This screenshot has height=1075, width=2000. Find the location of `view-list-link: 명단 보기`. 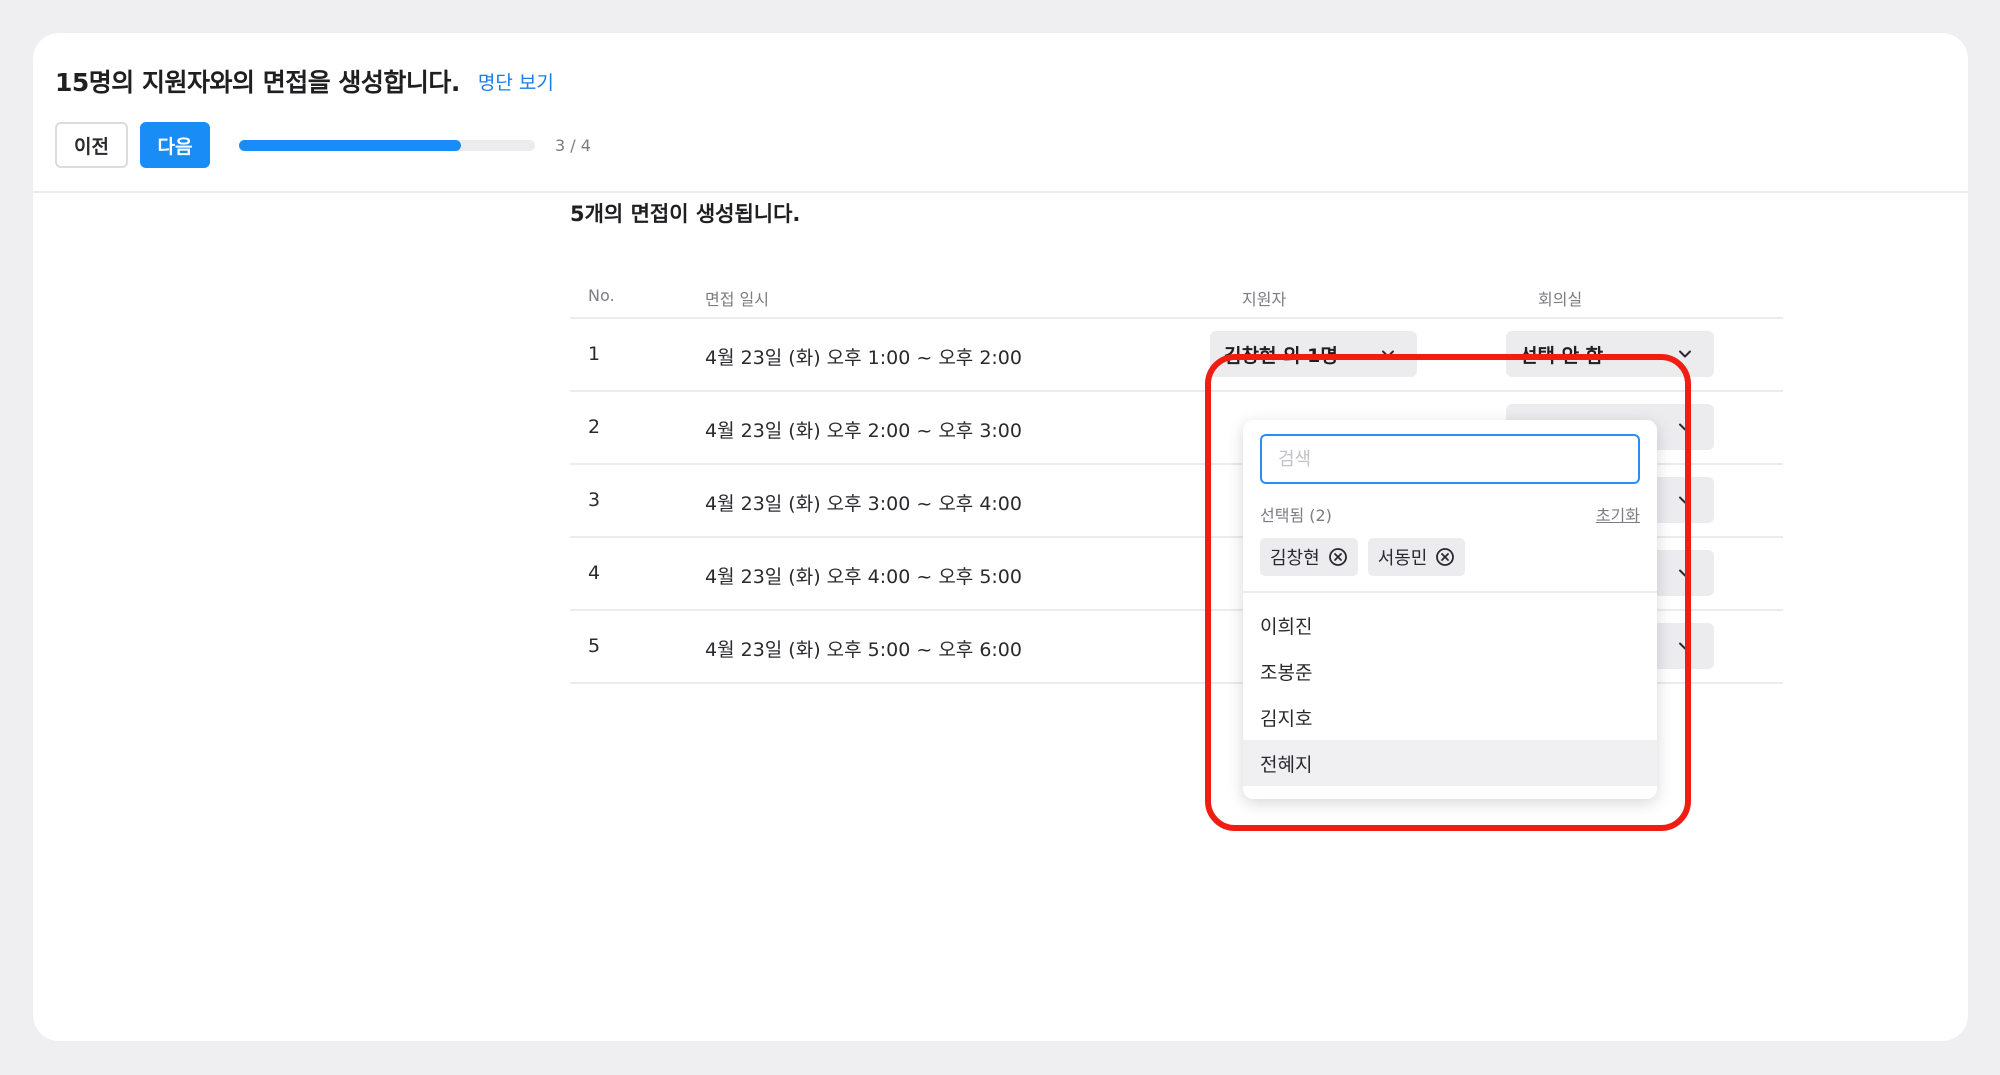

view-list-link: 명단 보기 is located at coordinates (516, 81).